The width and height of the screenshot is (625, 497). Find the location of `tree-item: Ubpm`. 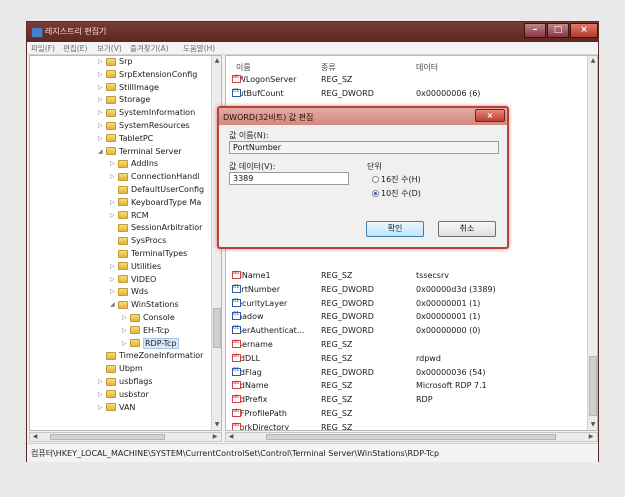

tree-item: Ubpm is located at coordinates (120, 370).